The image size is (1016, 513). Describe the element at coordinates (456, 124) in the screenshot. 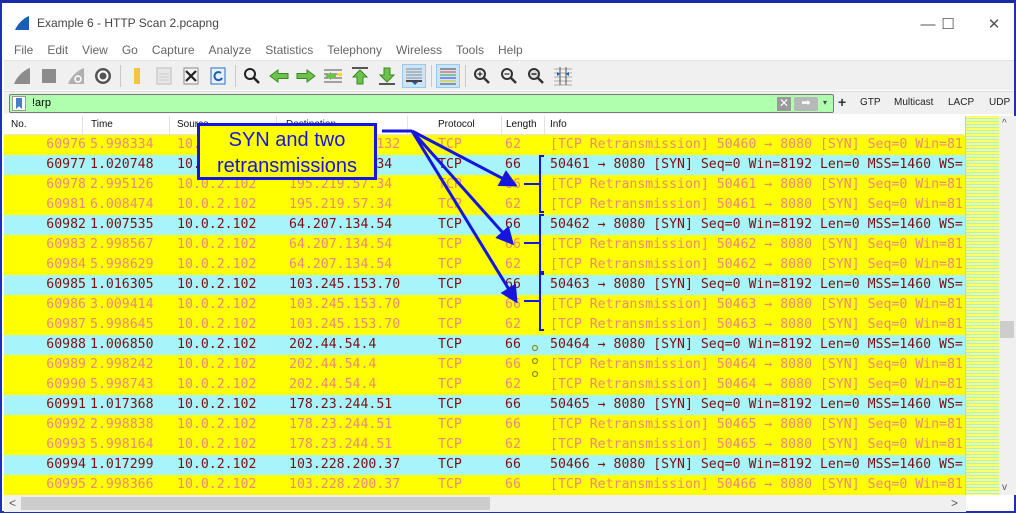

I see `column-header-protocol: Protocol` at that location.